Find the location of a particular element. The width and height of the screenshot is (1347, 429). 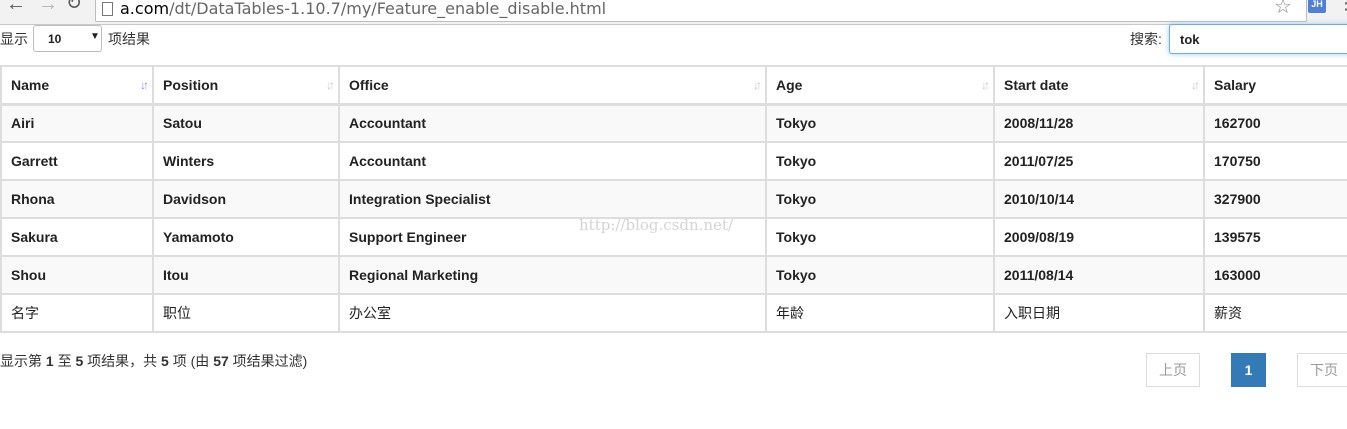

info-filter-close: 项结果过滤) is located at coordinates (270, 361).